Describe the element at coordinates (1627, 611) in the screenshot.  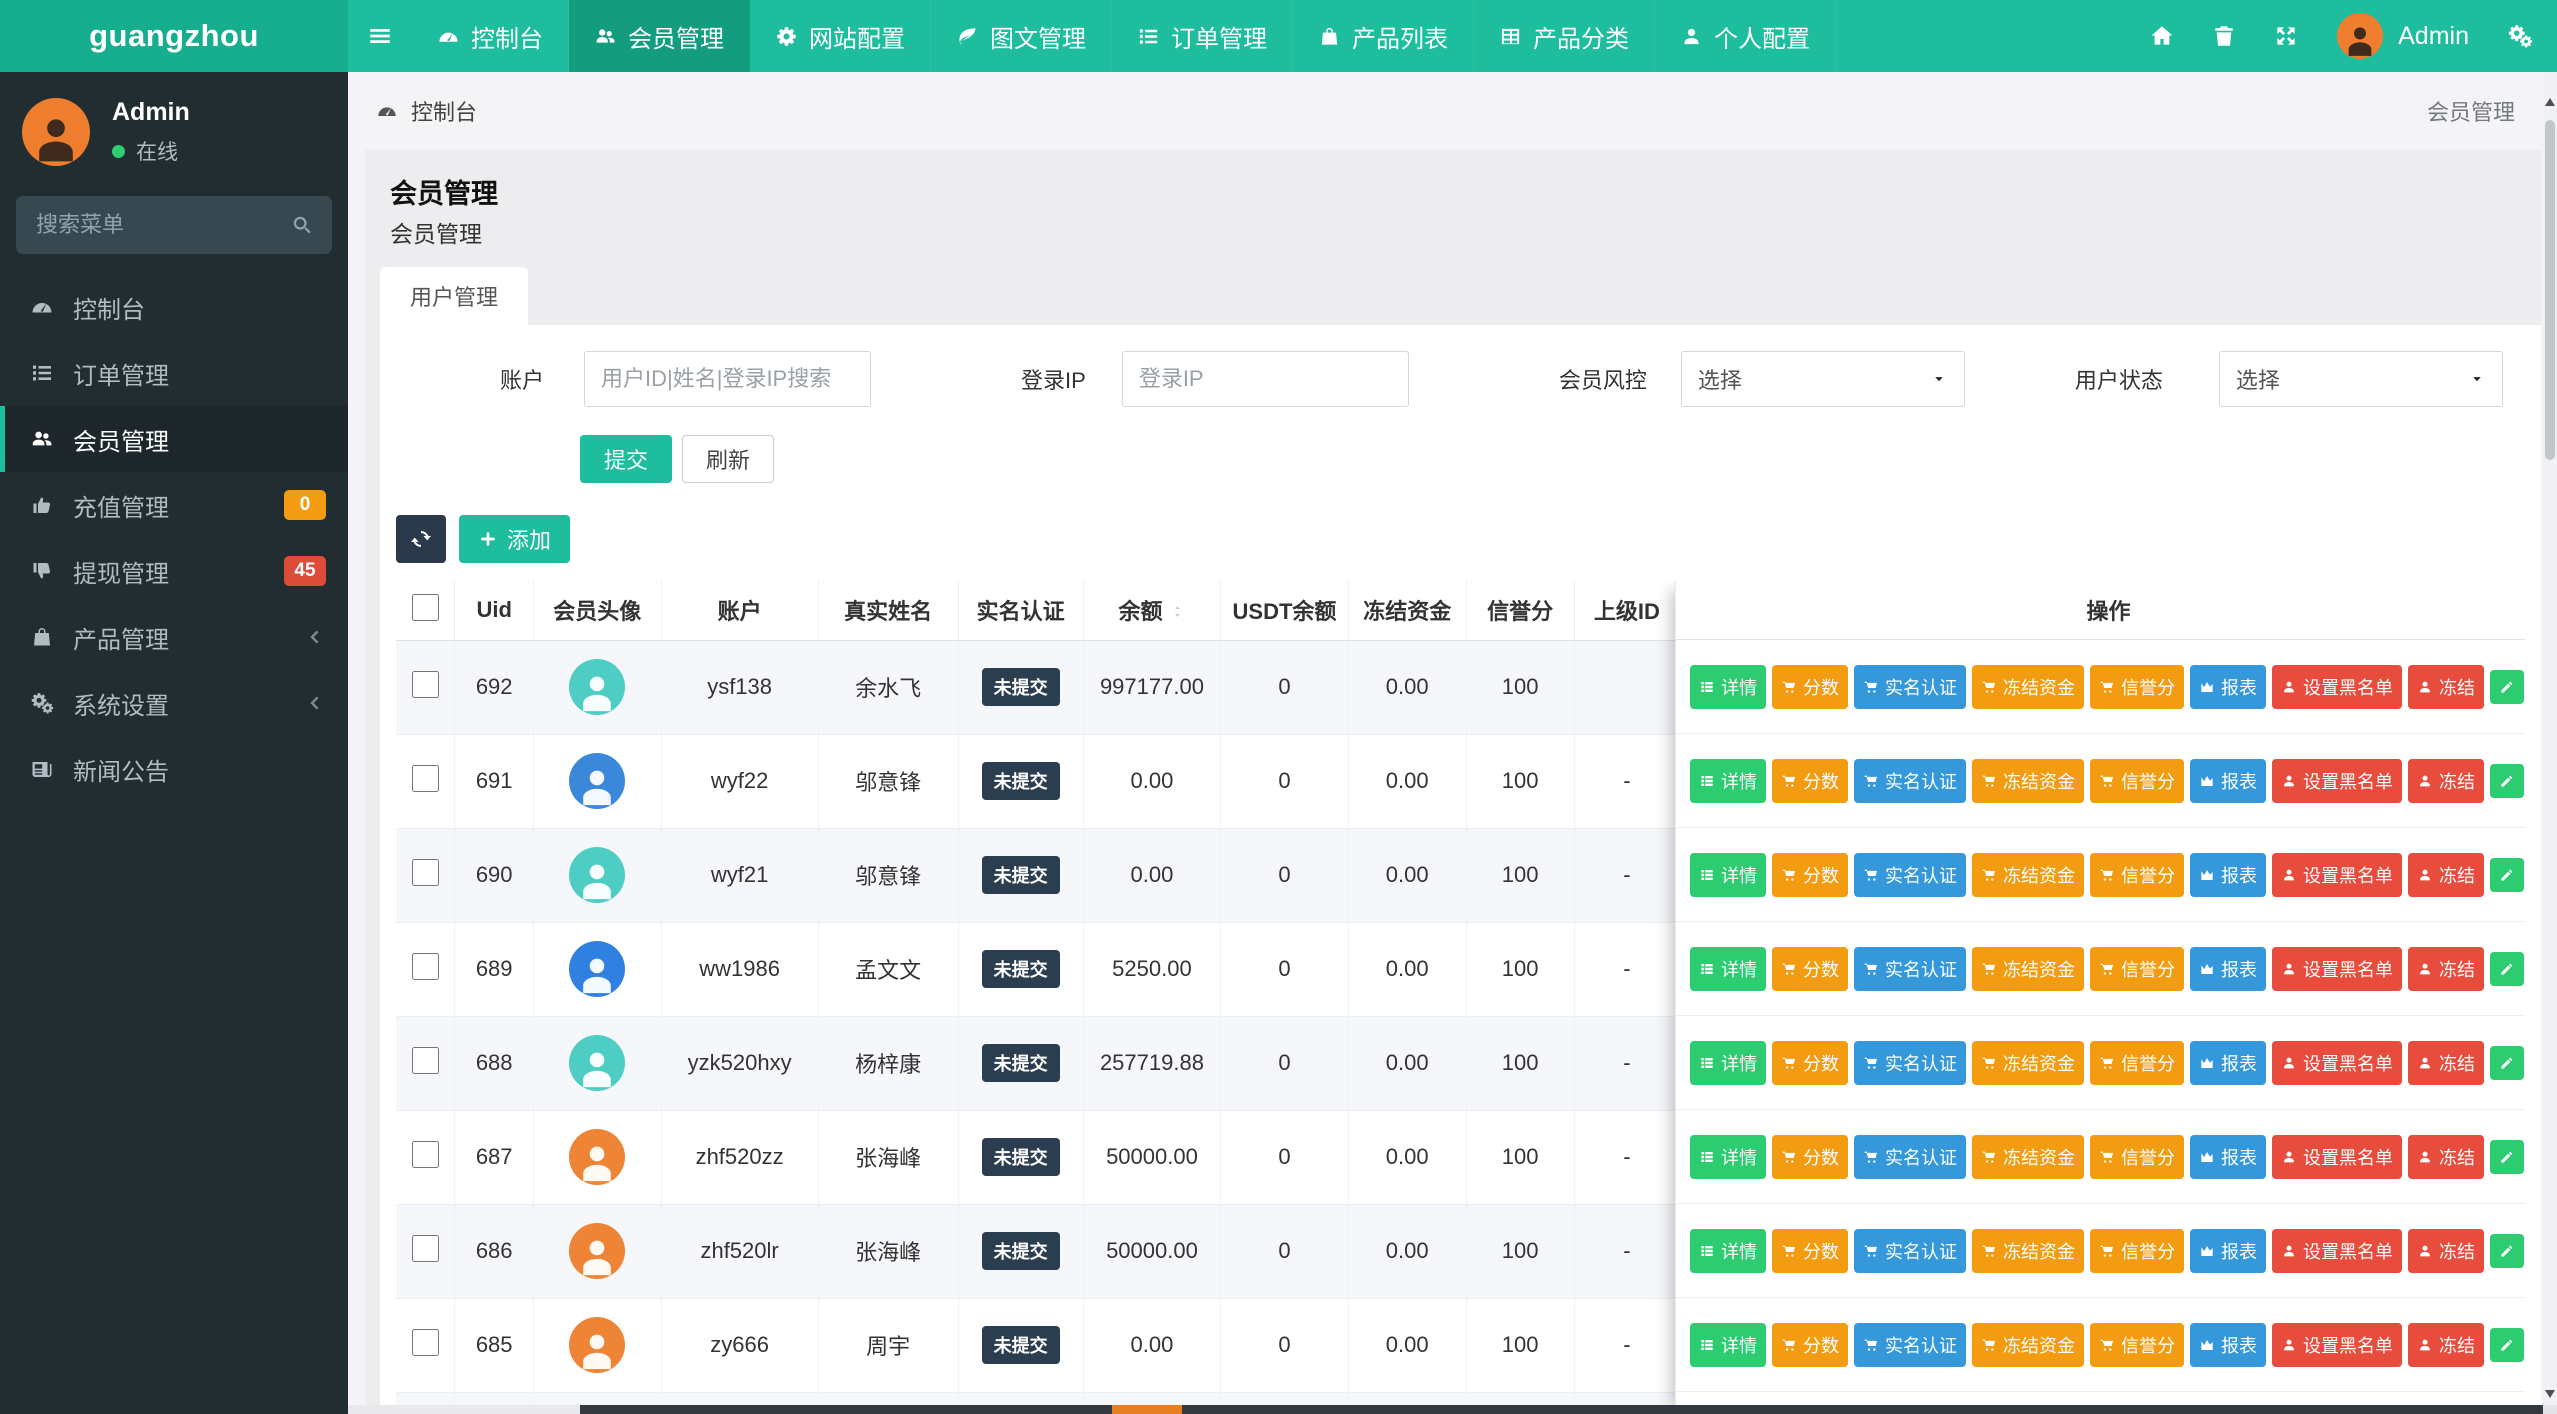
I see `column-header: 上级ID` at that location.